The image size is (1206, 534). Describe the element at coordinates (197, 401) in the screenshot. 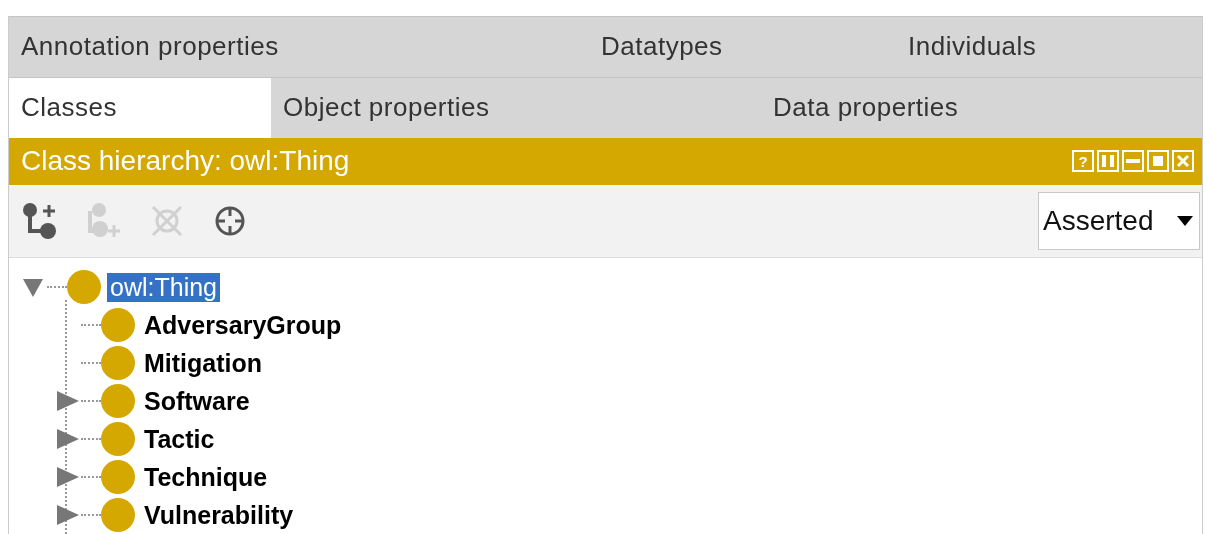

I see `tree-item: Software` at that location.